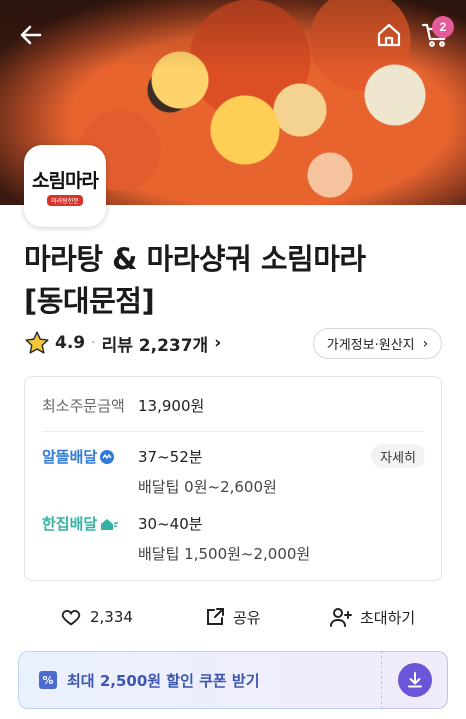 The height and width of the screenshot is (719, 466). Describe the element at coordinates (171, 406) in the screenshot. I see `min-order-value: 13,900원` at that location.